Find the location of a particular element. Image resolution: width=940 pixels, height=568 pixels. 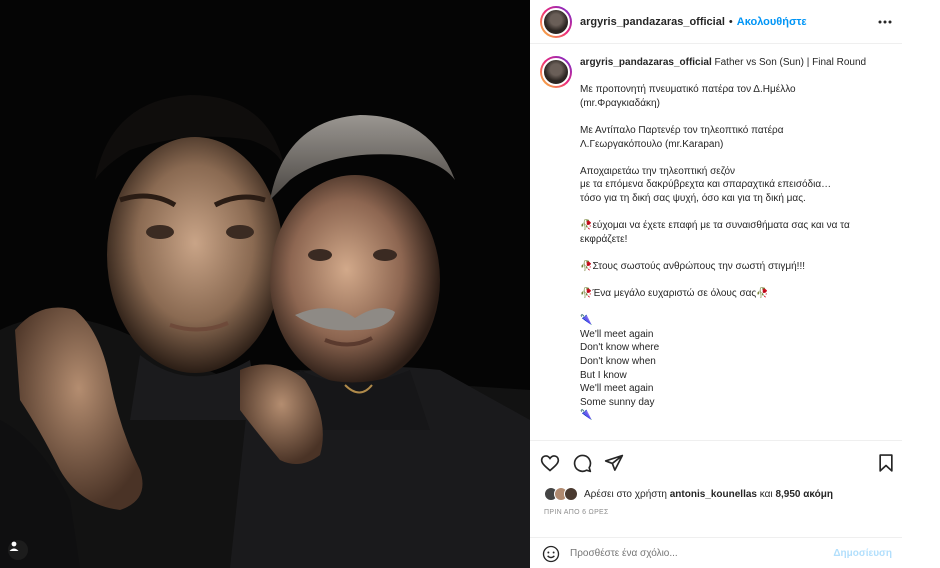

likes-count: 8,950 ακόμη is located at coordinates (804, 494).